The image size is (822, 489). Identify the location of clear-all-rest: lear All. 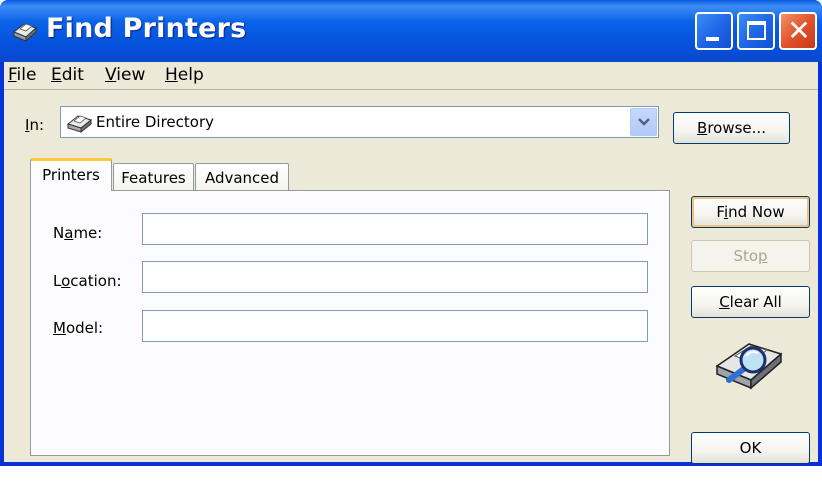
(755, 302).